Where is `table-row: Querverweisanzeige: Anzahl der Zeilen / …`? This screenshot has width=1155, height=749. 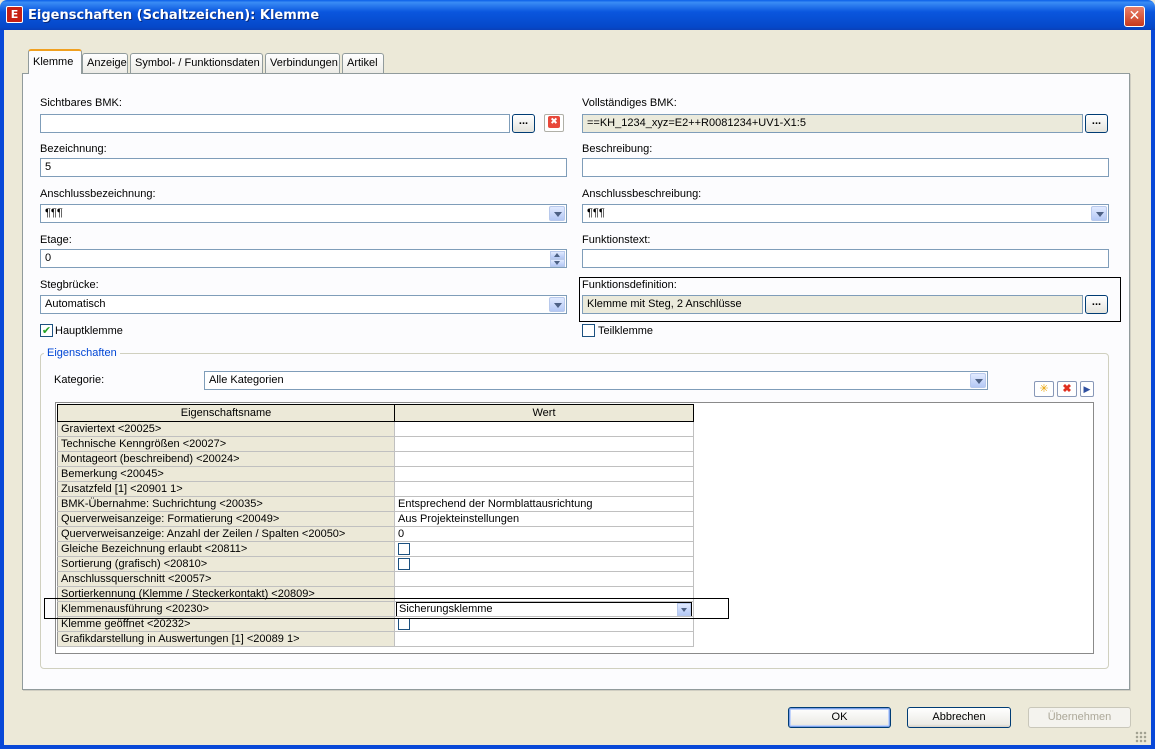 table-row: Querverweisanzeige: Anzahl der Zeilen / … is located at coordinates (375, 534).